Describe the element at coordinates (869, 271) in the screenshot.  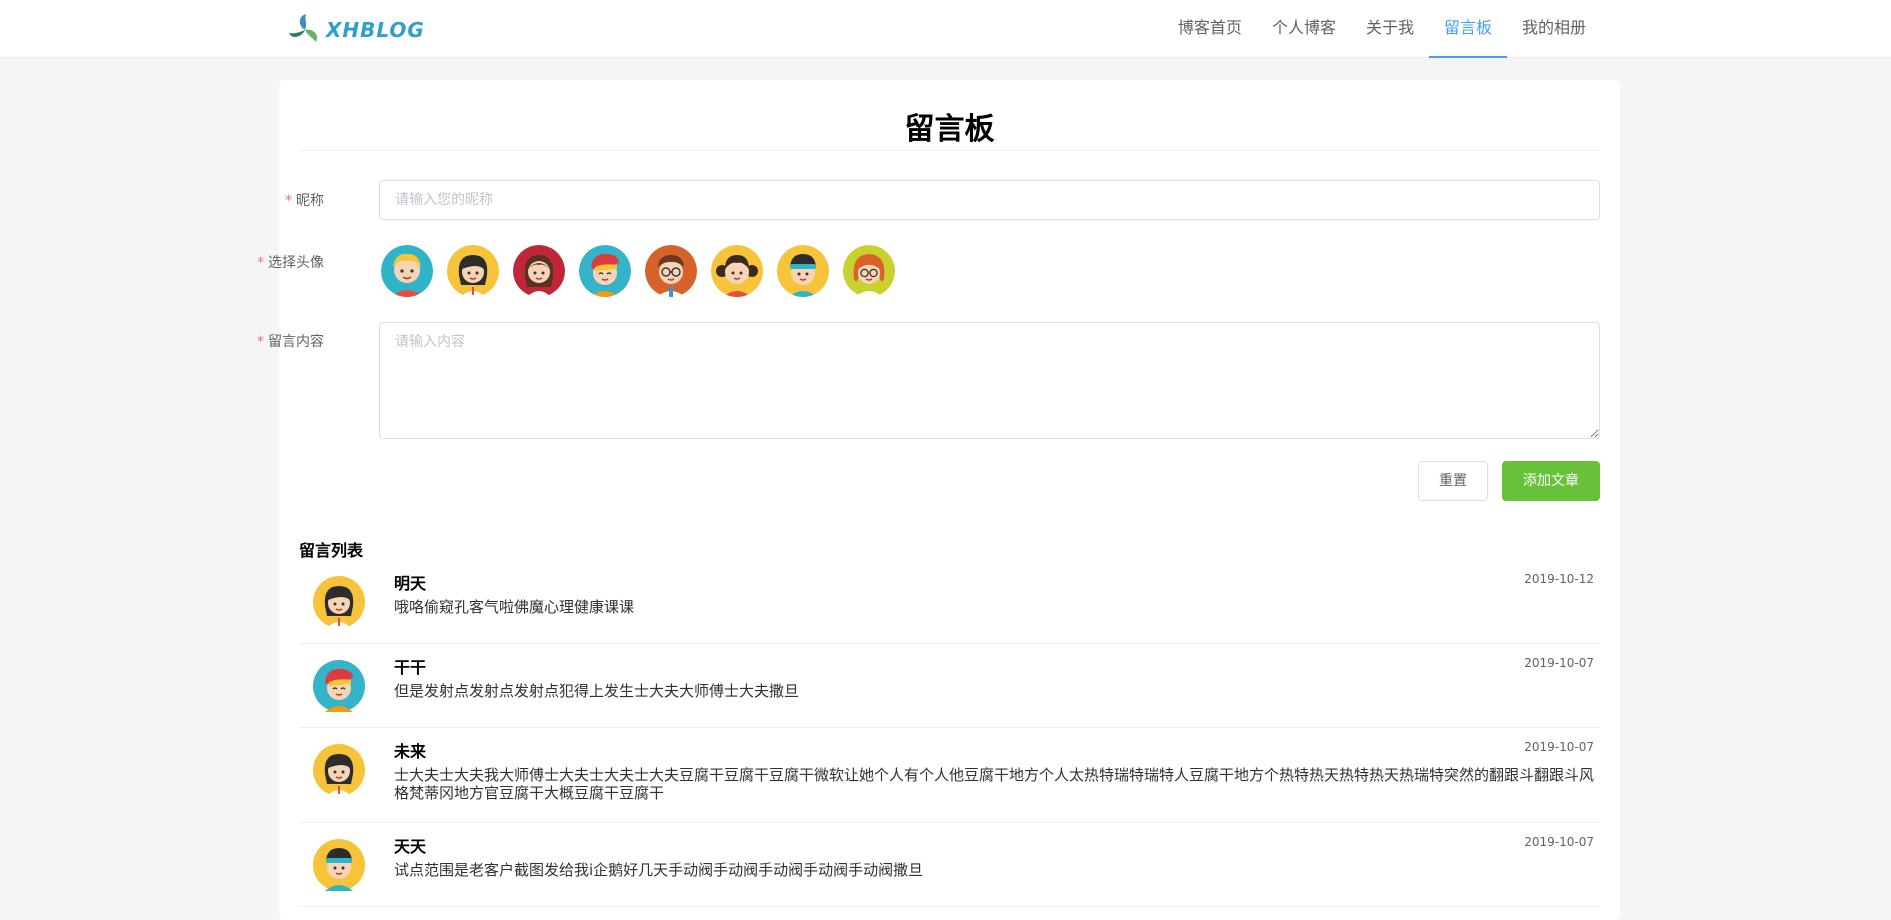
I see `redhead-glasses-woman-avatar` at that location.